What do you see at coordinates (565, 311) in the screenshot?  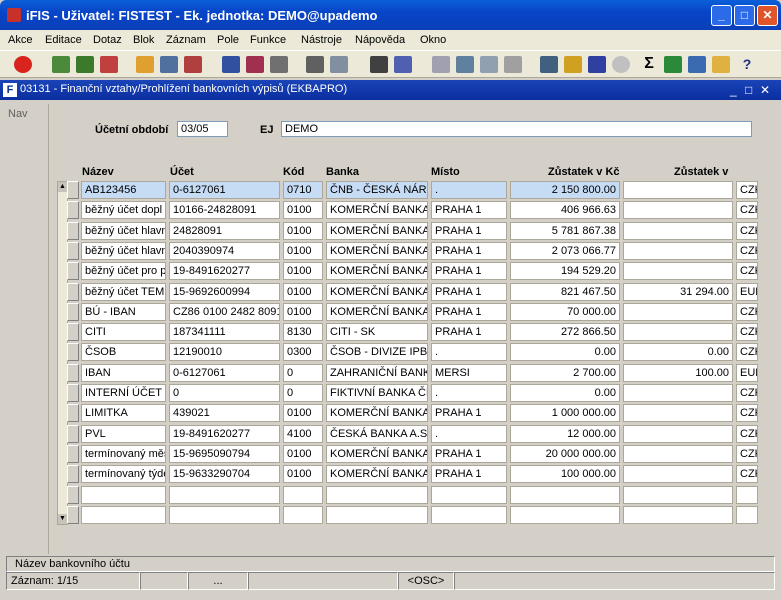 I see `cell-balance-czk: 70 000.00` at bounding box center [565, 311].